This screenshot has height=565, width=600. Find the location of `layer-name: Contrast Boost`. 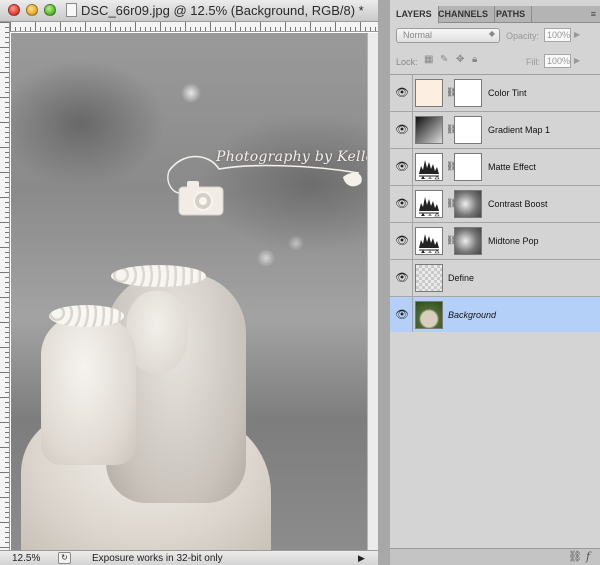

layer-name: Contrast Boost is located at coordinates (518, 204).